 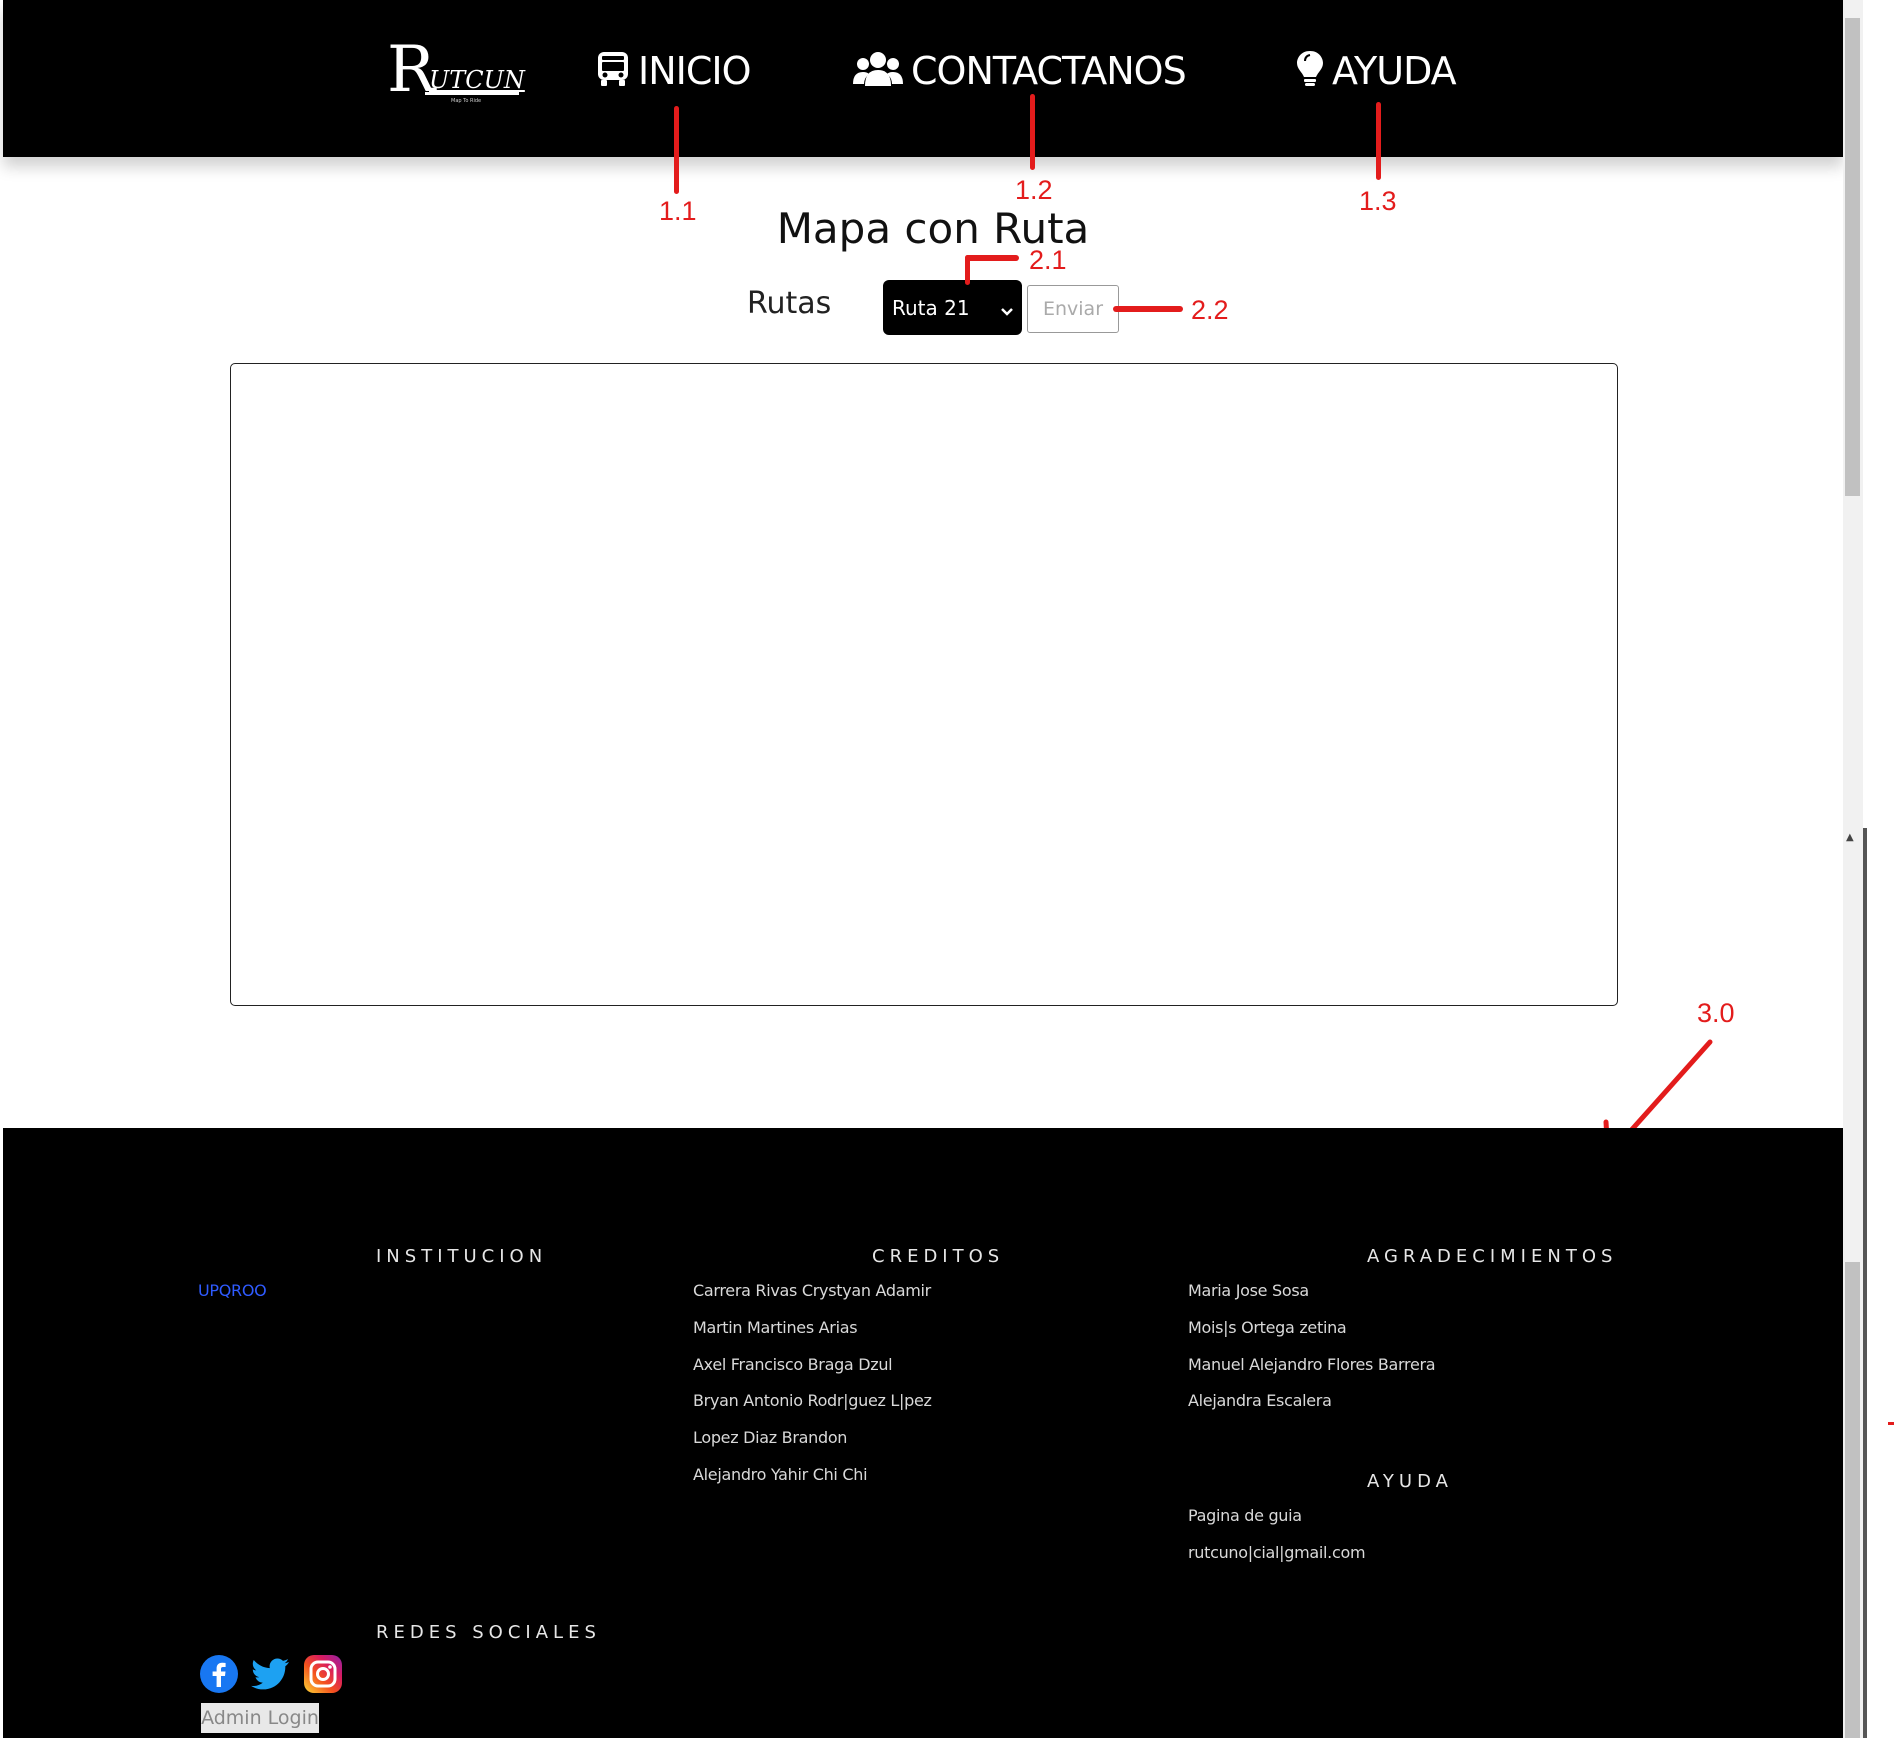 What do you see at coordinates (1410, 1481) in the screenshot?
I see `ayuda-heading: AYUDA` at bounding box center [1410, 1481].